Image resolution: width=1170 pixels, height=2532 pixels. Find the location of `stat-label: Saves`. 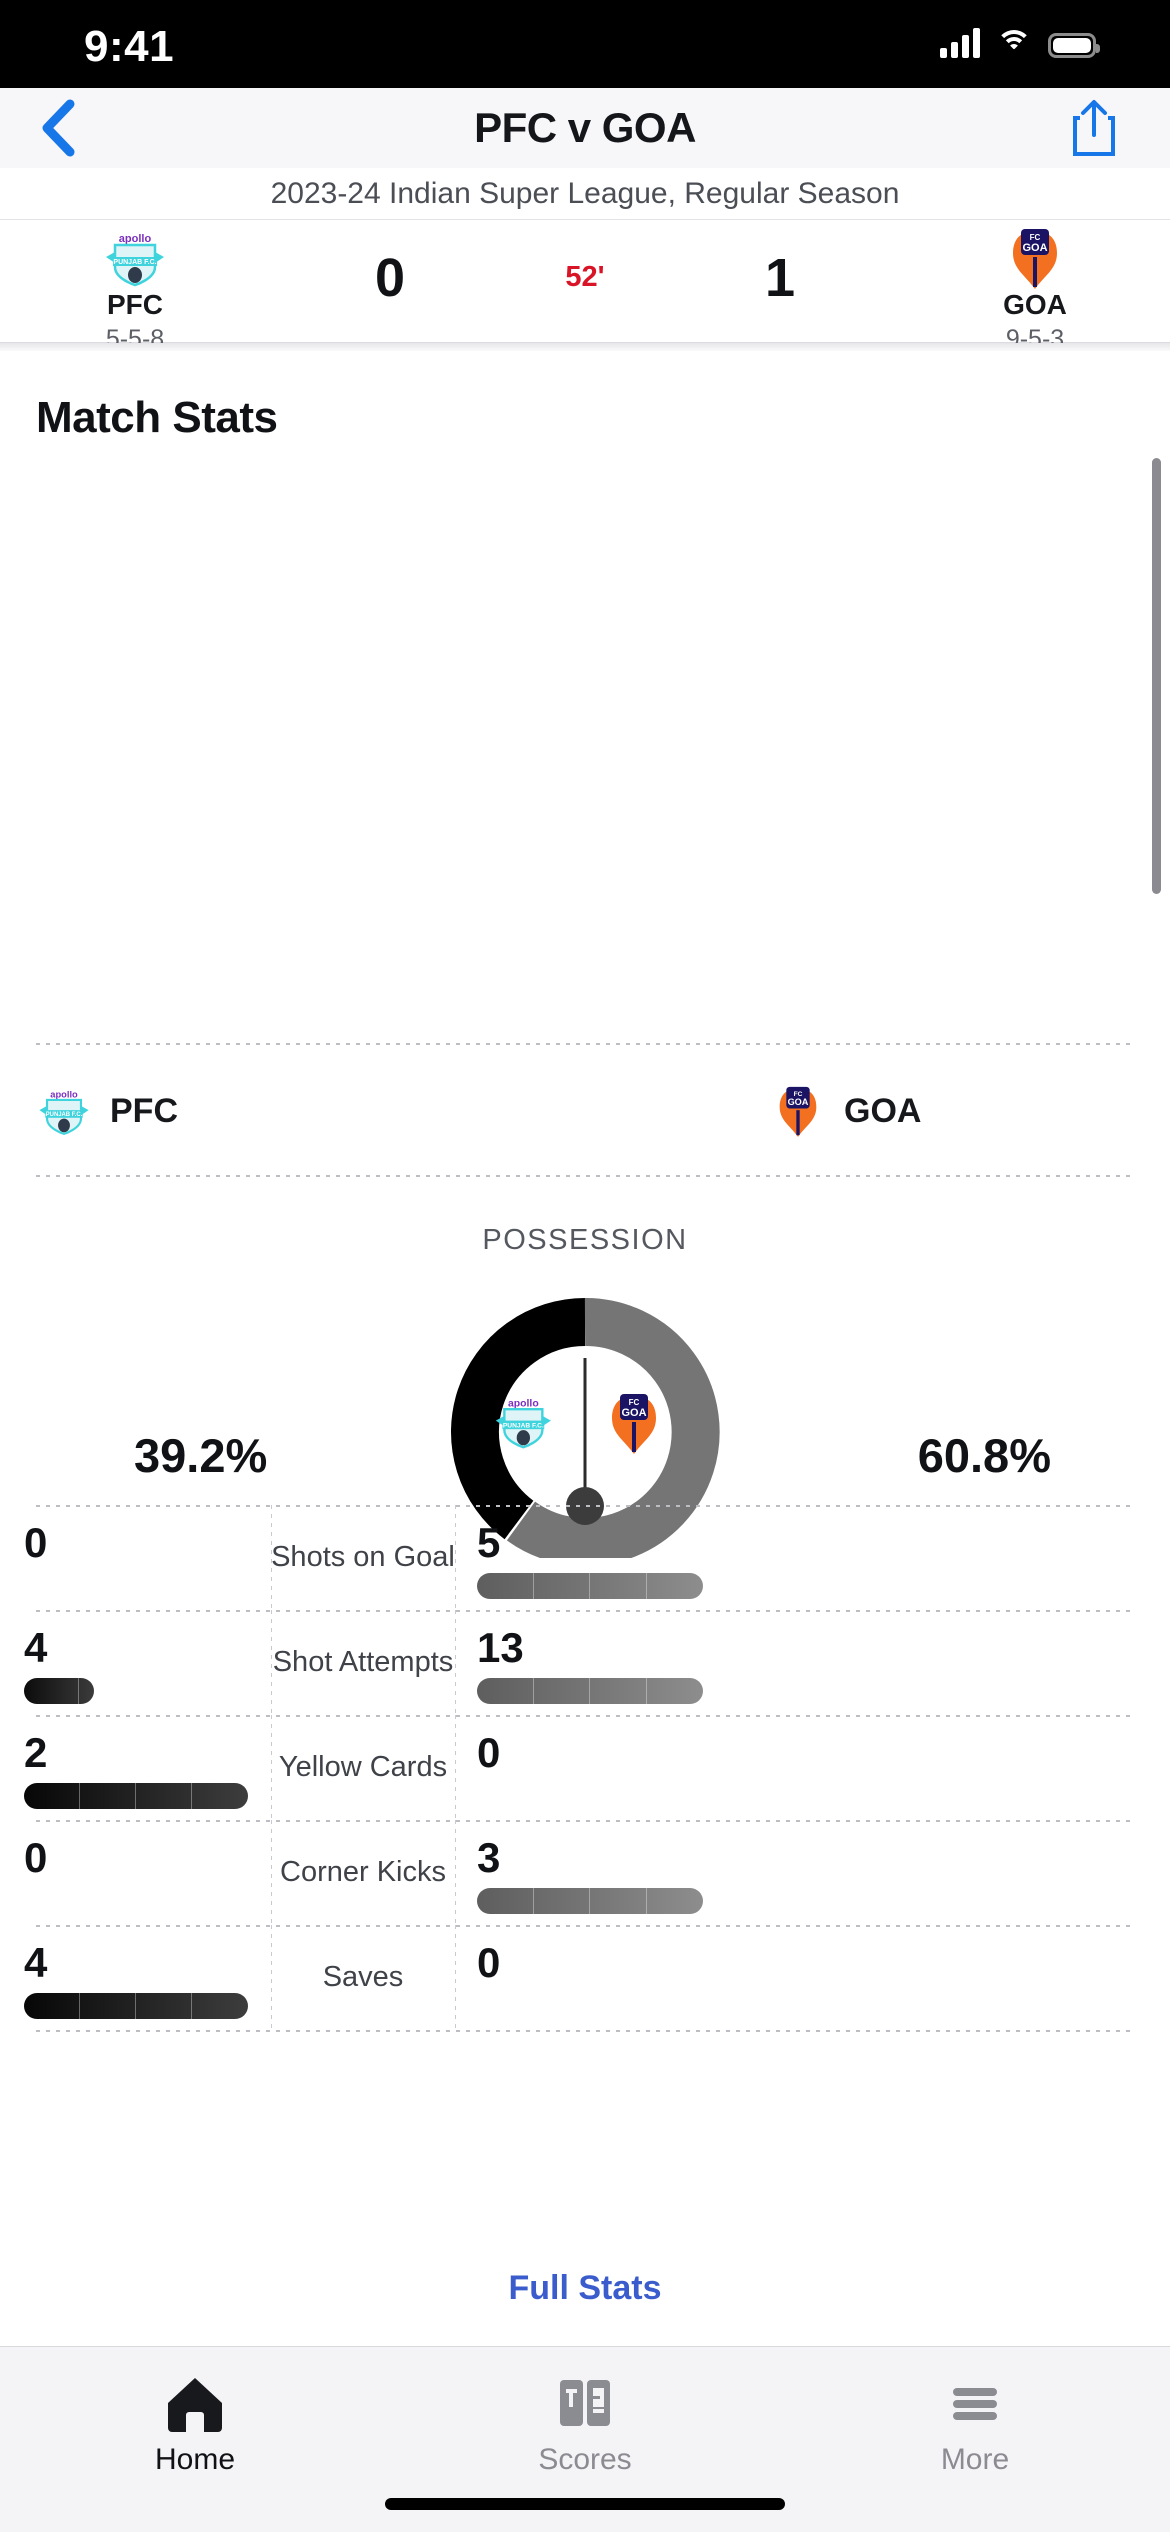

stat-label: Saves is located at coordinates (363, 1976).